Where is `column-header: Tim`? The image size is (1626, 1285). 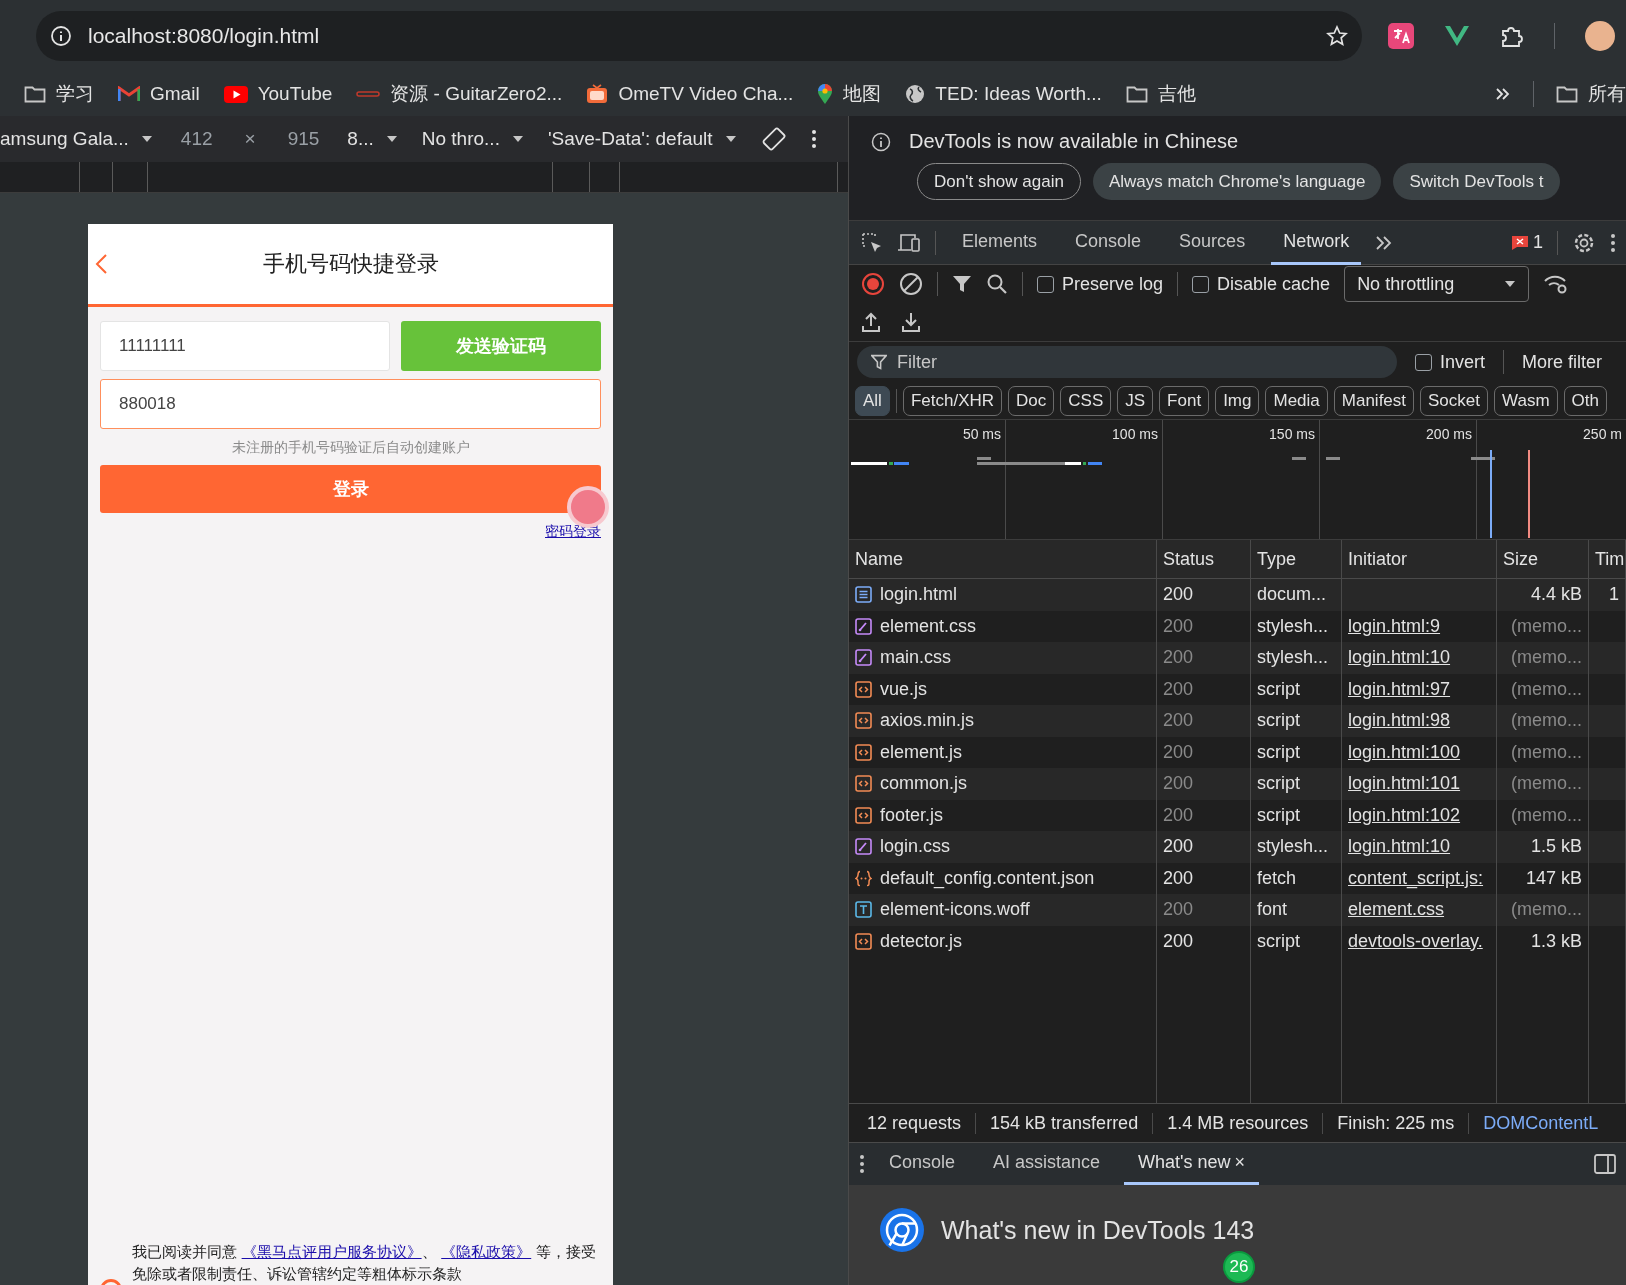
column-header: Tim is located at coordinates (1607, 559).